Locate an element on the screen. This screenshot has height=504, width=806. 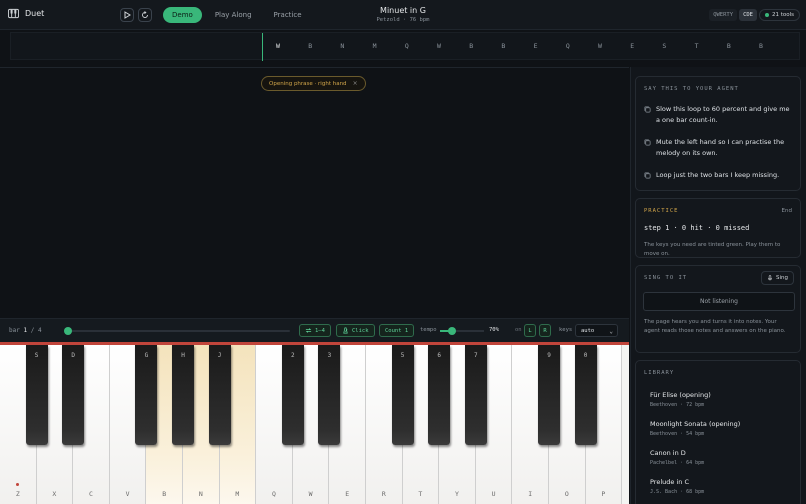
white-key-label: O is located at coordinates (566, 494).